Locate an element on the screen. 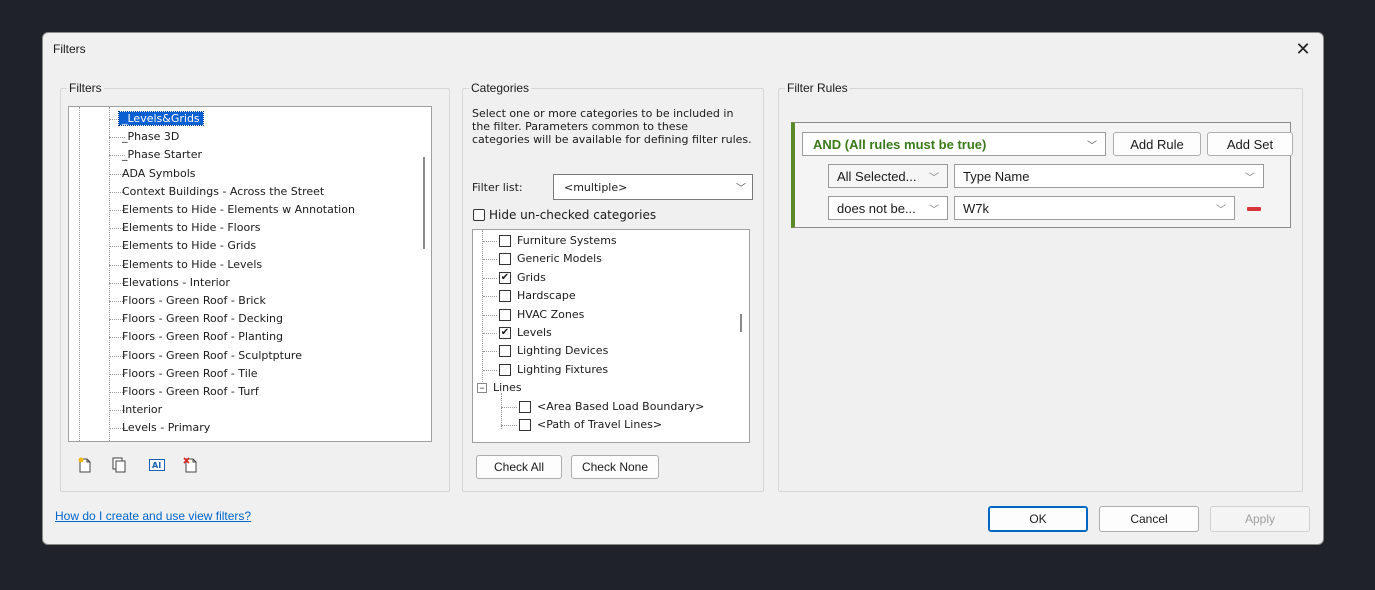  filter-list-item: Interior is located at coordinates (142, 410).